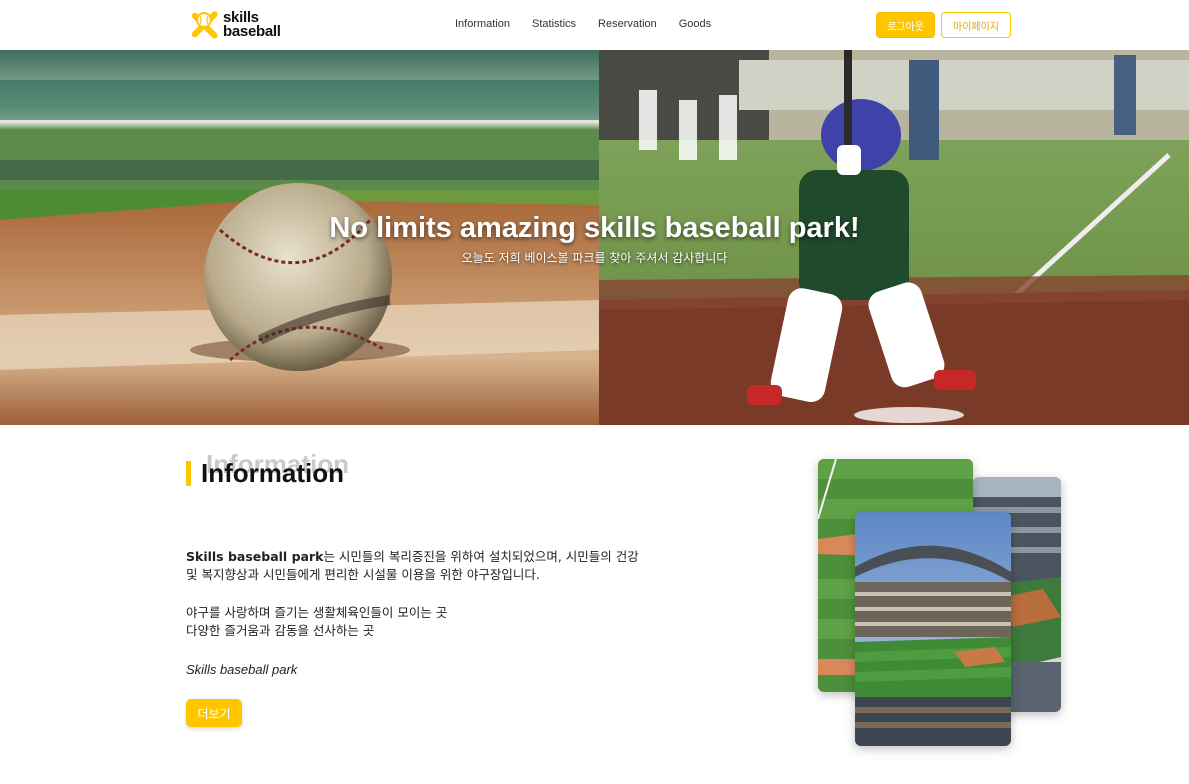 The height and width of the screenshot is (784, 1189). What do you see at coordinates (272, 473) in the screenshot?
I see `info-heading: Information` at bounding box center [272, 473].